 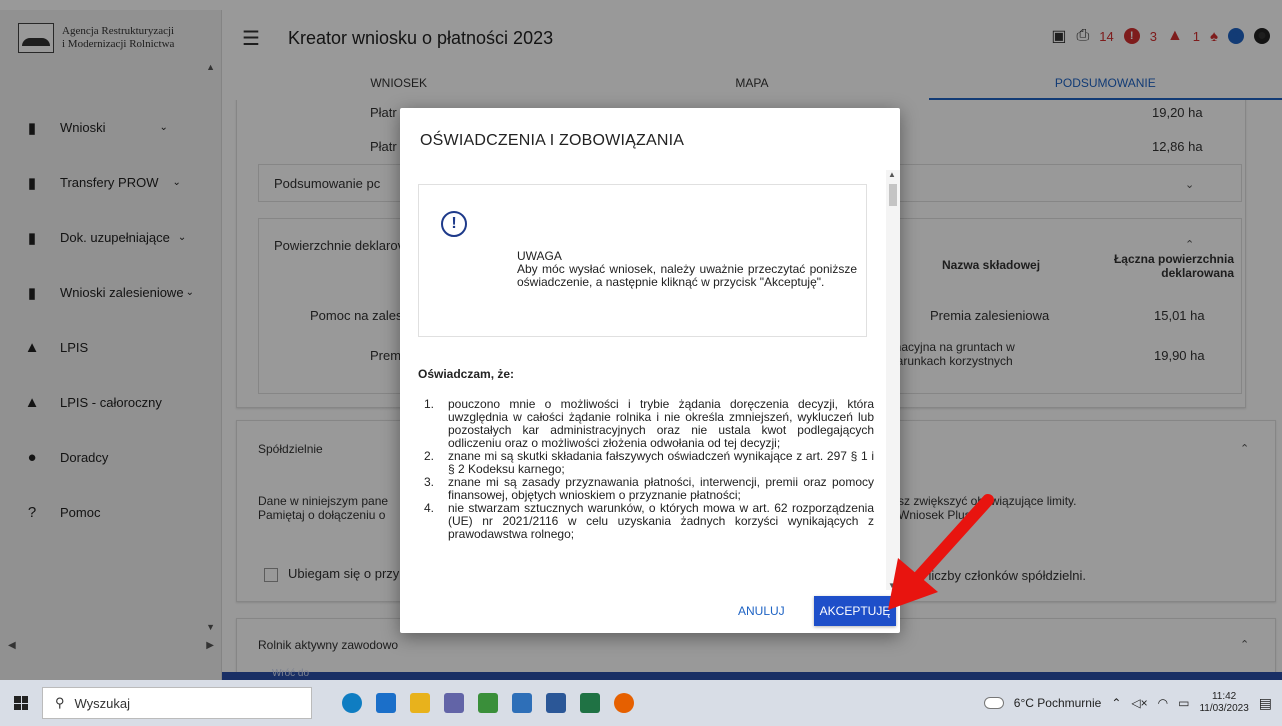 What do you see at coordinates (893, 195) in the screenshot?
I see `scrollbar-thumb` at bounding box center [893, 195].